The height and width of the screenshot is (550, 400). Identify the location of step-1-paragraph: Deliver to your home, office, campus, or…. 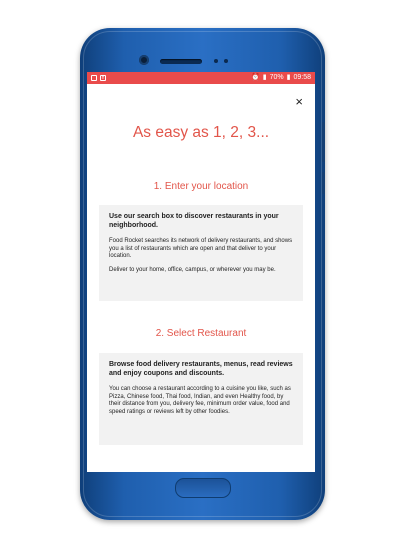
(192, 269).